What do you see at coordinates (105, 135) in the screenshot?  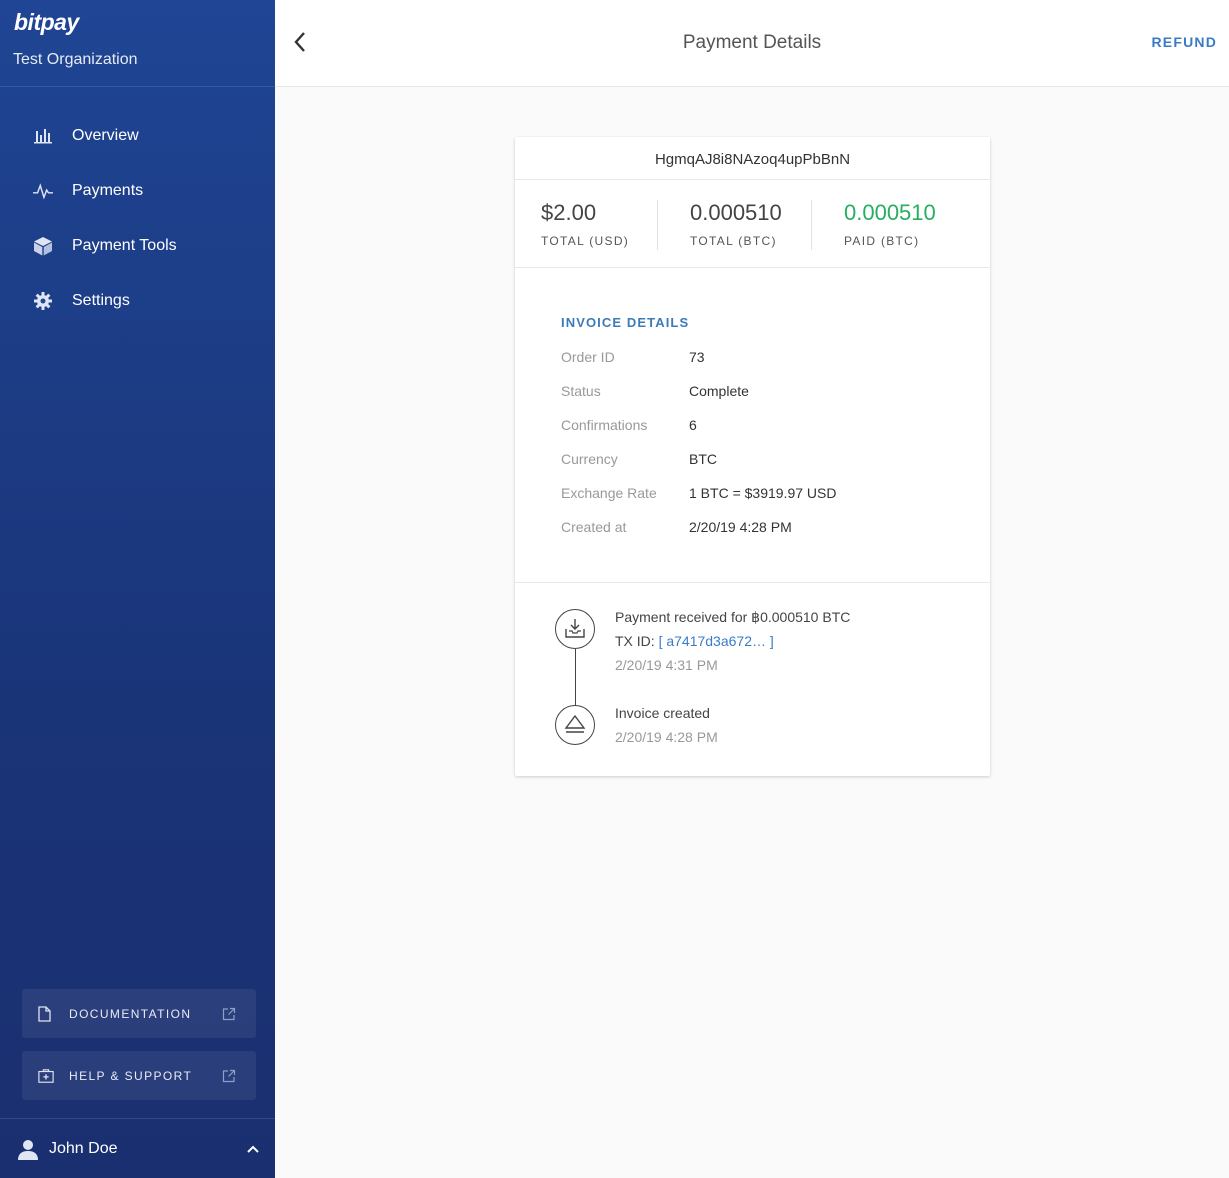 I see `sidebar-item-label: Overview` at bounding box center [105, 135].